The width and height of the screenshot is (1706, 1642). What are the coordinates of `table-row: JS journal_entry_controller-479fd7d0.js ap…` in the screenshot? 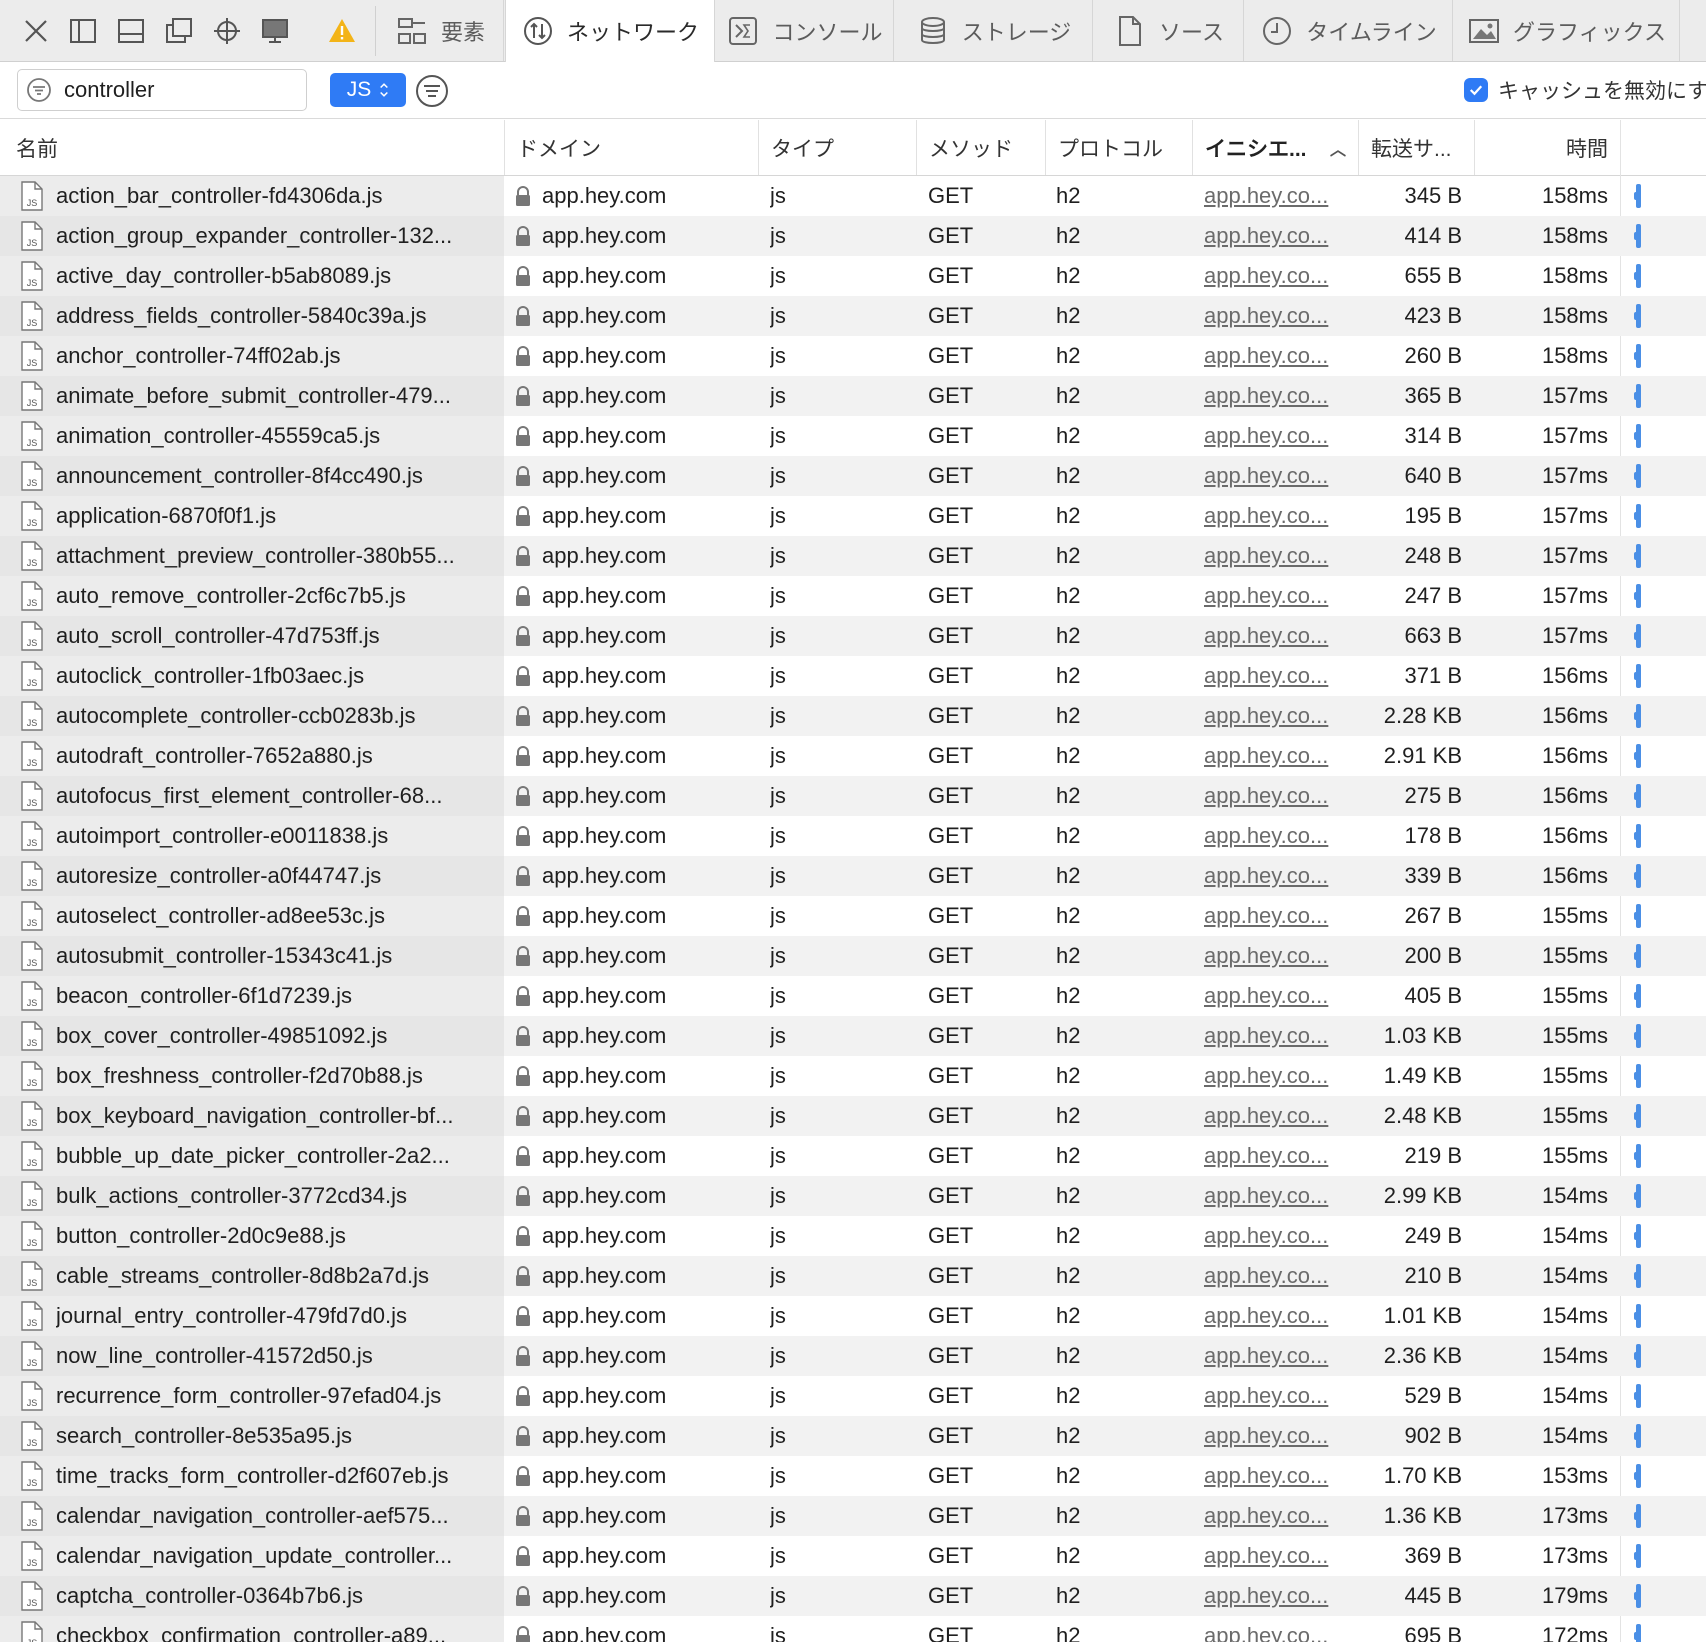 It's located at (853, 1316).